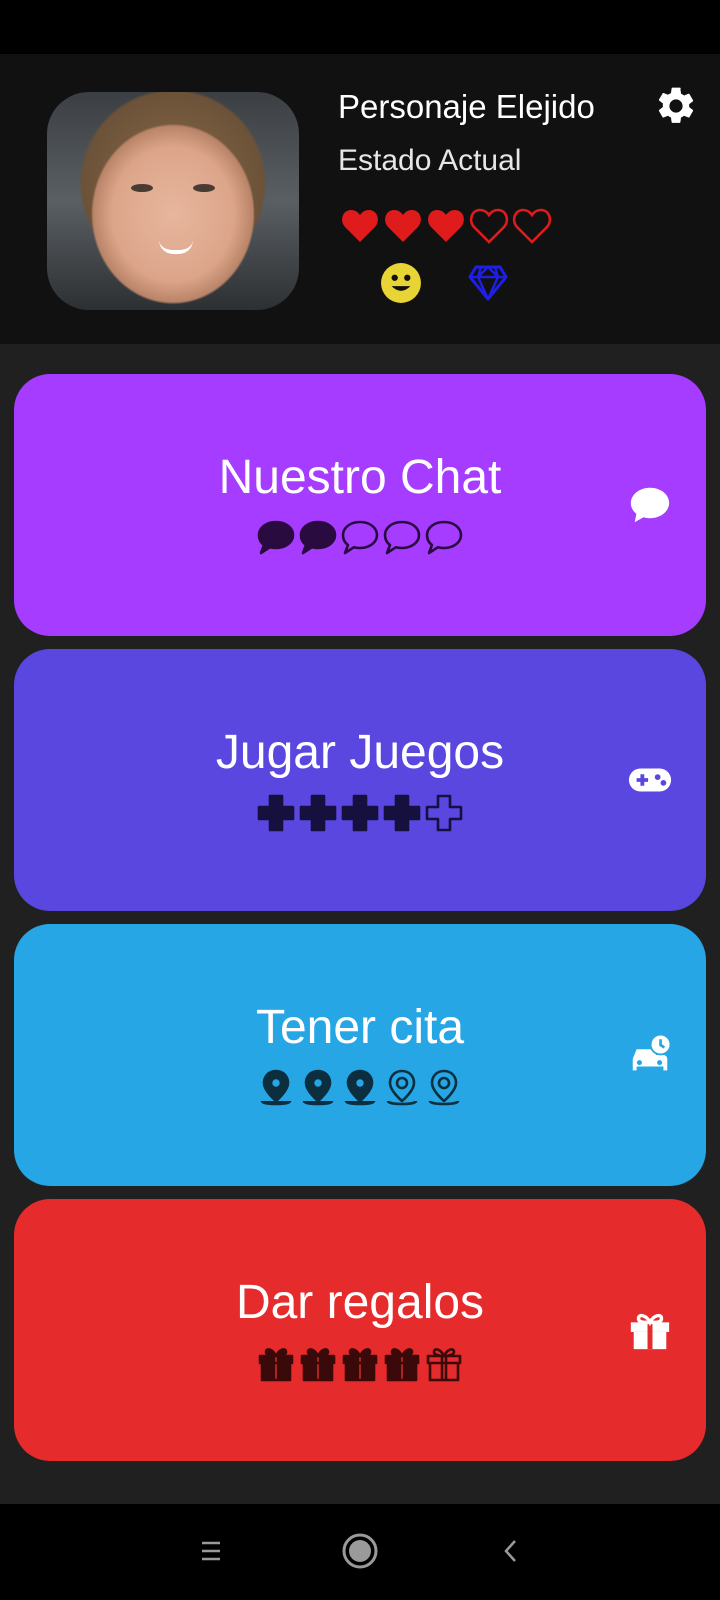 The image size is (720, 1600). What do you see at coordinates (650, 780) in the screenshot?
I see `gamepad-icon` at bounding box center [650, 780].